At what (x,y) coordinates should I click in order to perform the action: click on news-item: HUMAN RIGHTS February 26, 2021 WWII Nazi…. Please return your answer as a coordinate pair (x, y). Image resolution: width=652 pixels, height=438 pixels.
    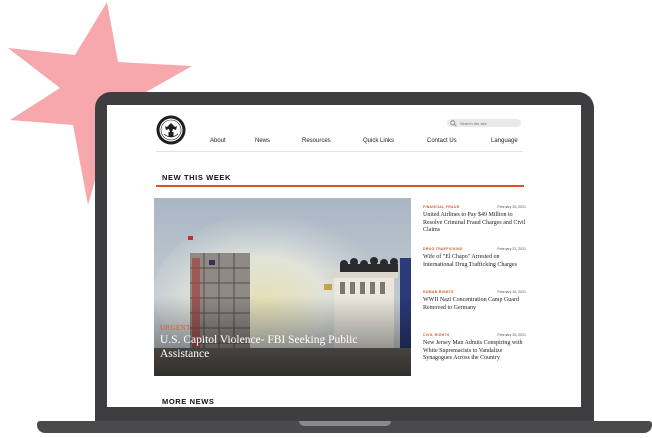
    Looking at the image, I should click on (474, 304).